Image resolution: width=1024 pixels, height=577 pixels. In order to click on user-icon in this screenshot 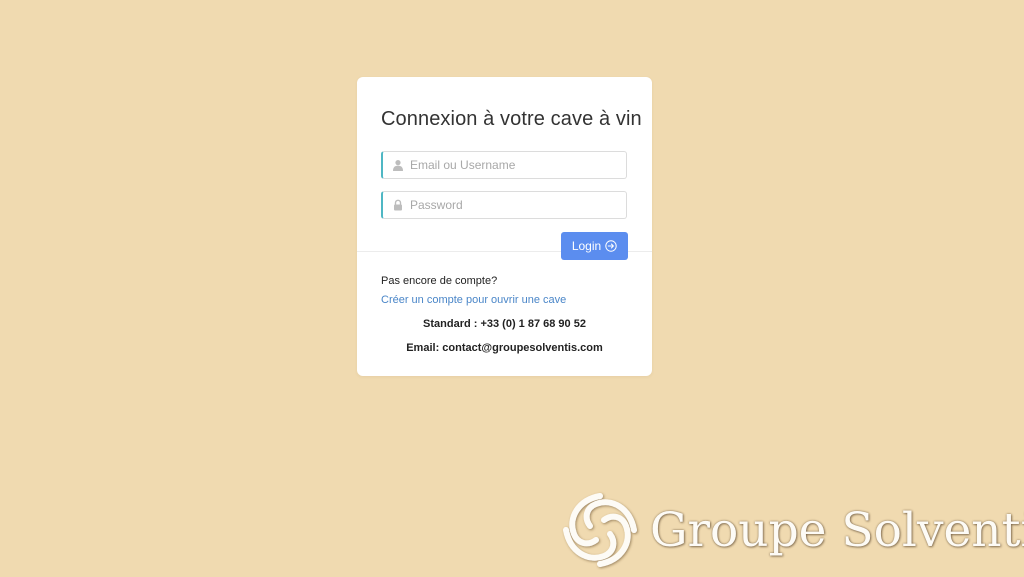, I will do `click(398, 165)`.